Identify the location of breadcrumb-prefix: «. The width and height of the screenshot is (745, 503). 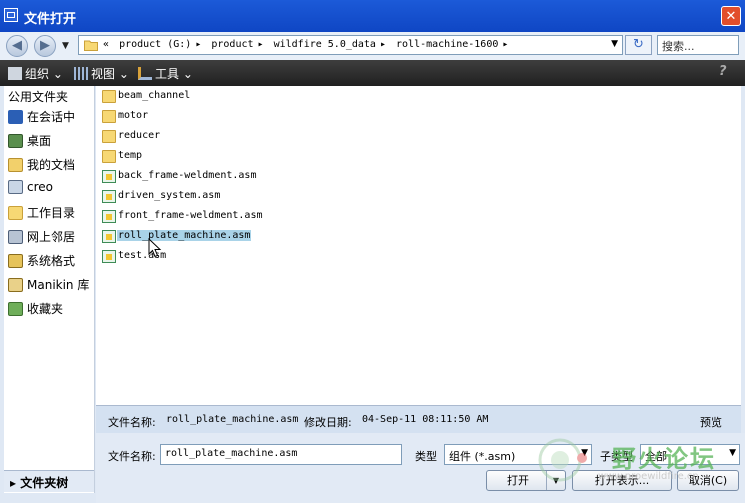
(106, 44).